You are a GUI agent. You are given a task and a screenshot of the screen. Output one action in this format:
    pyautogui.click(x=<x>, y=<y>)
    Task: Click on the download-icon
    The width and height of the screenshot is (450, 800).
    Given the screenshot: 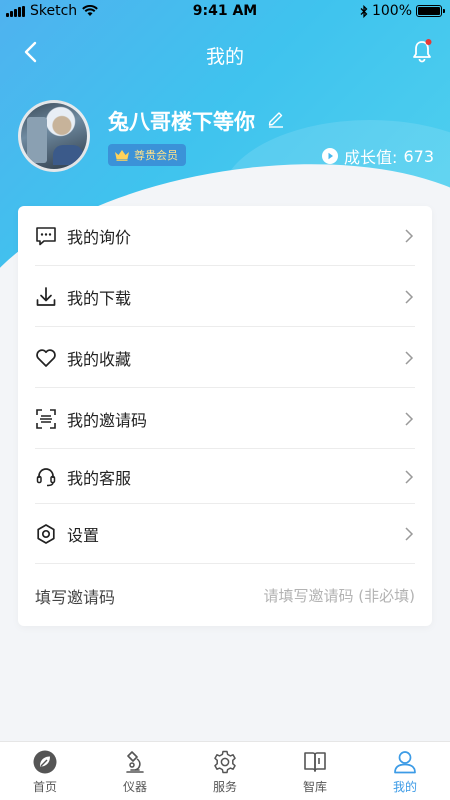 What is the action you would take?
    pyautogui.click(x=46, y=296)
    